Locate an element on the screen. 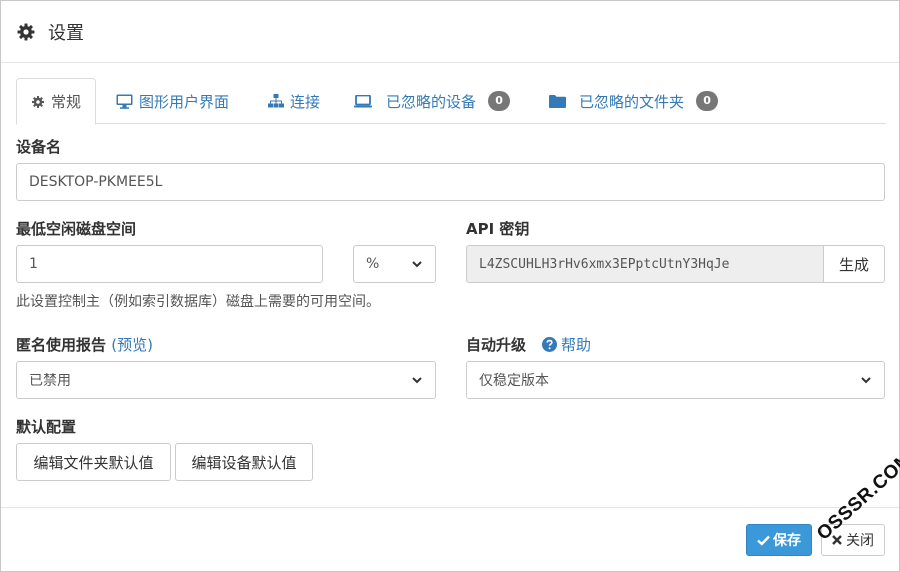 This screenshot has width=900, height=572. laptop-icon is located at coordinates (363, 100).